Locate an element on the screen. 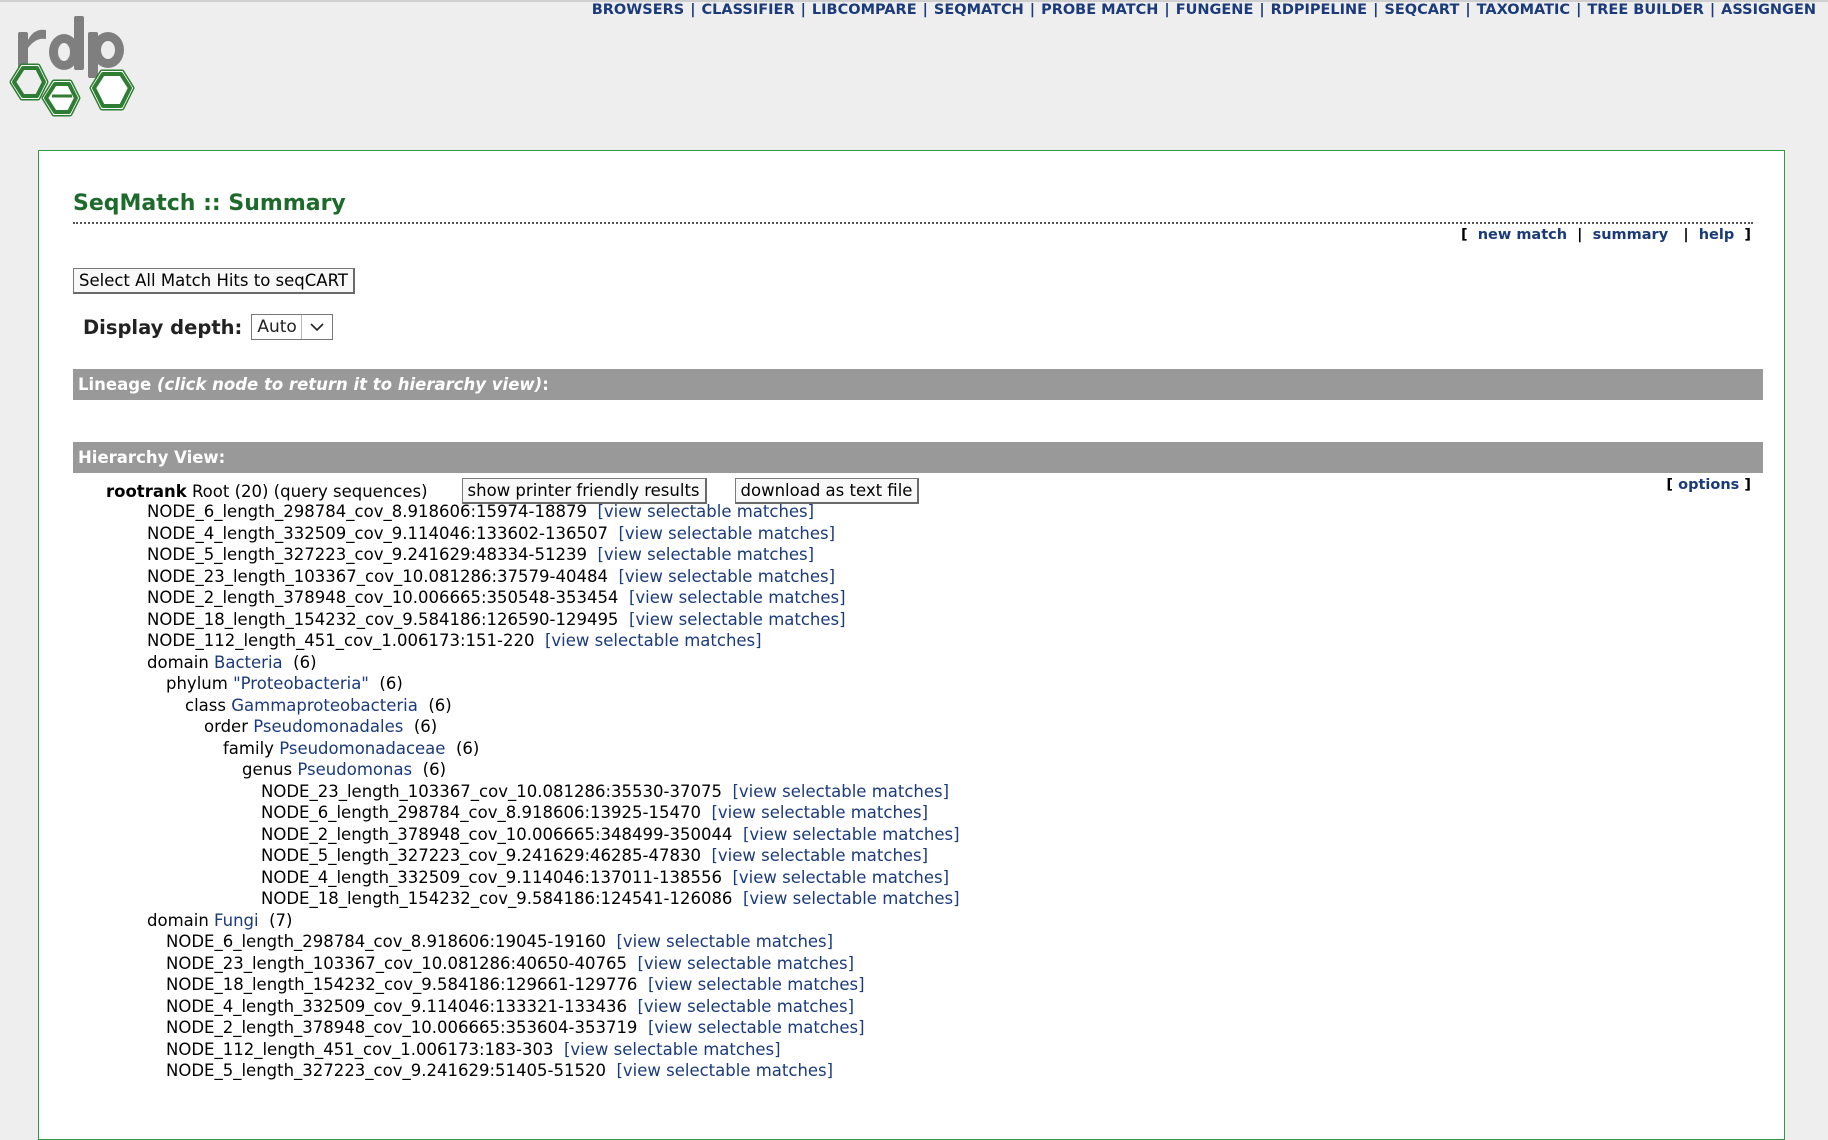 This screenshot has width=1828, height=1140. bracket-open: [ is located at coordinates (1464, 235).